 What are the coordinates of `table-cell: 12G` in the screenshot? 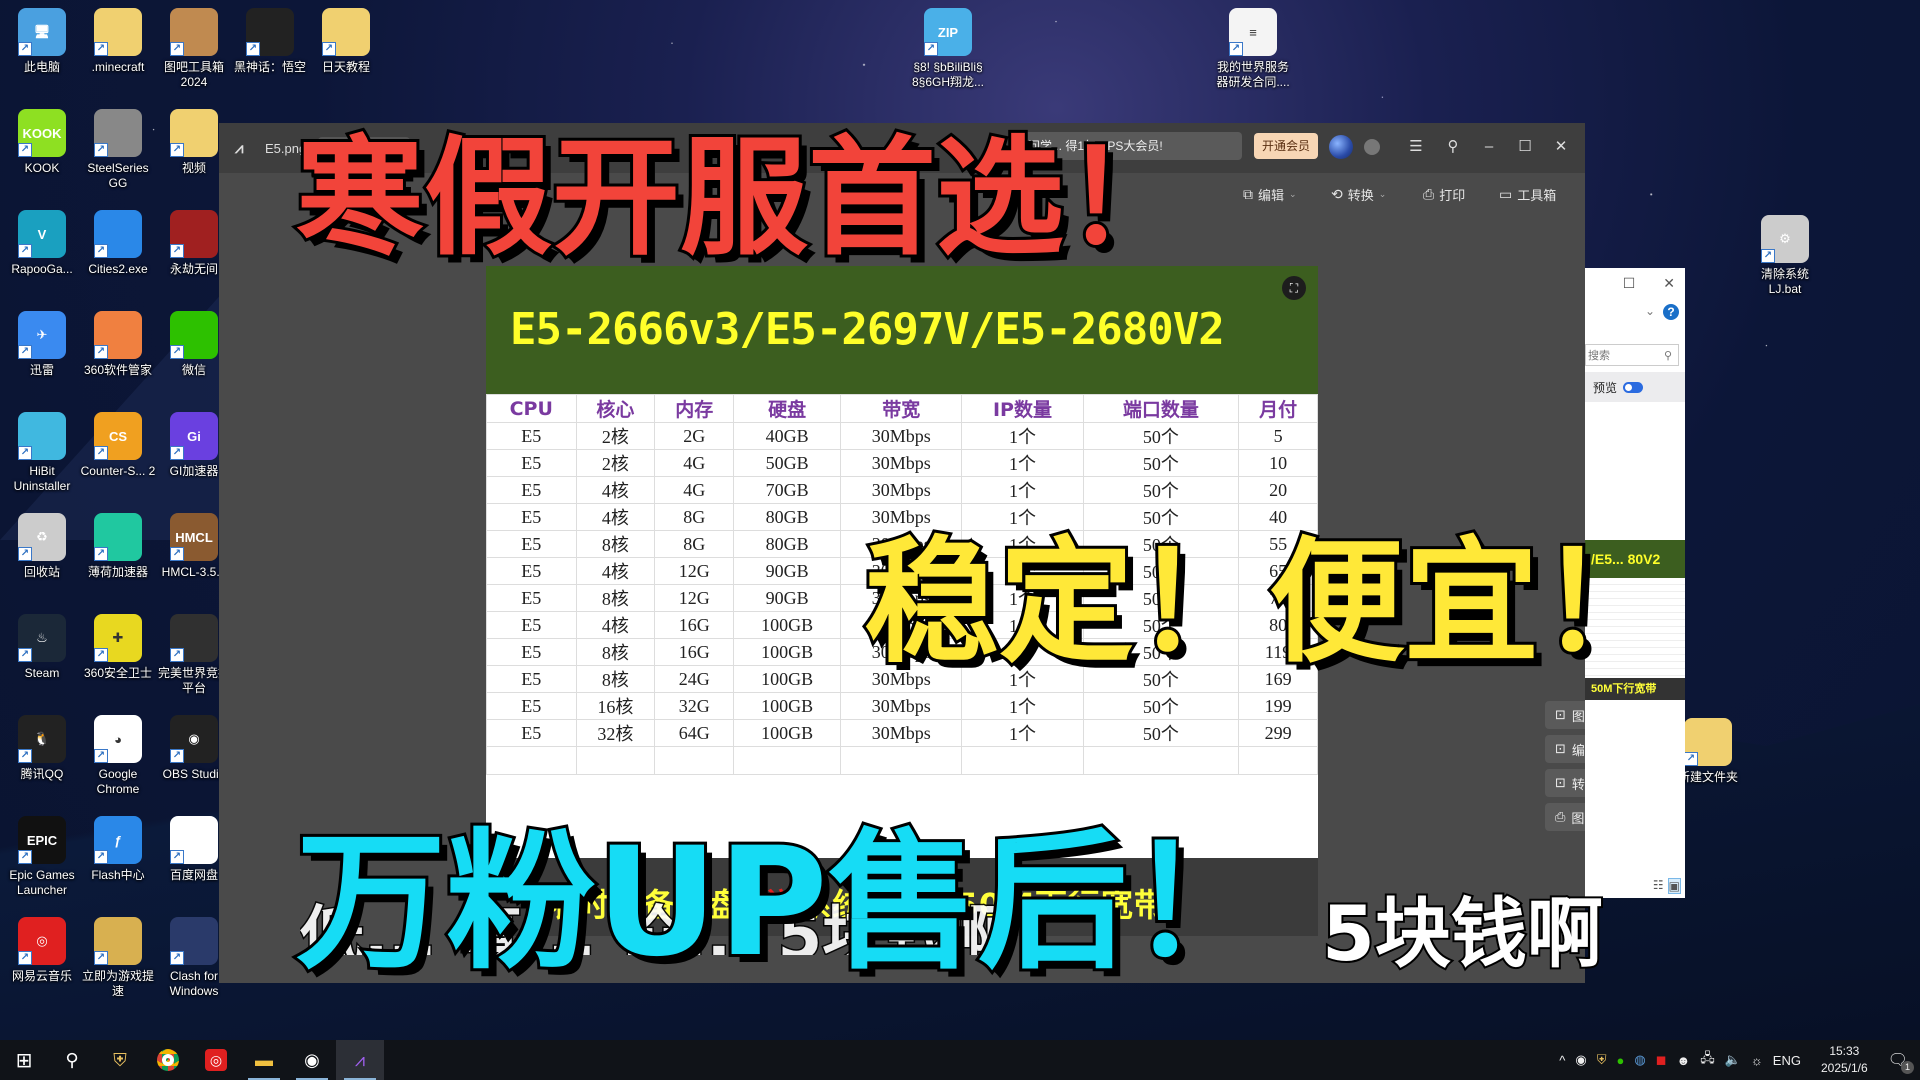 It's located at (694, 571).